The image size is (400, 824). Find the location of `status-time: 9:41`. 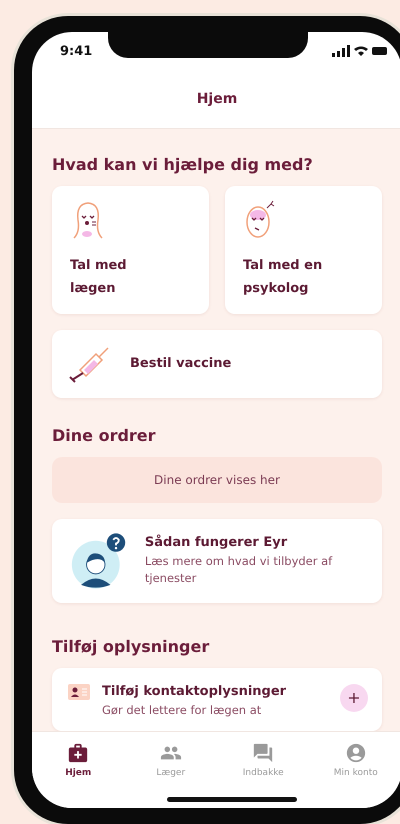

status-time: 9:41 is located at coordinates (76, 51).